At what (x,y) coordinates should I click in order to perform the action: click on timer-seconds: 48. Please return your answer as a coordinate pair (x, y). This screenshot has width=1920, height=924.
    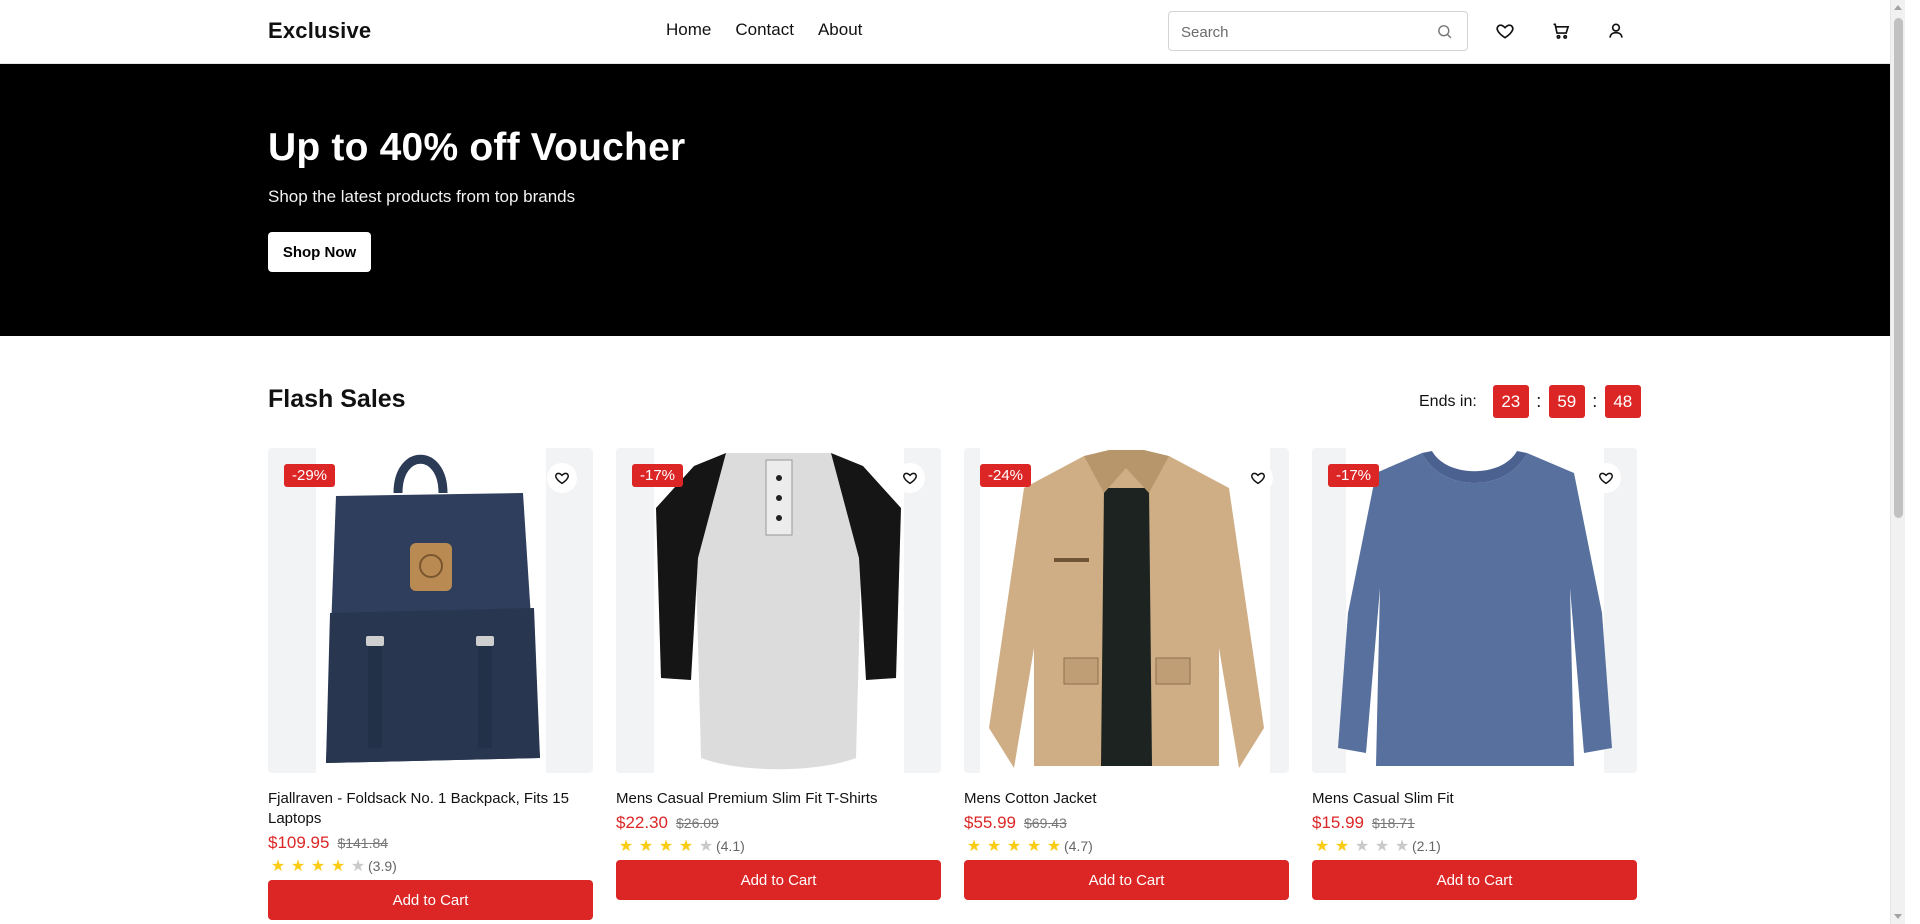
    Looking at the image, I should click on (1622, 401).